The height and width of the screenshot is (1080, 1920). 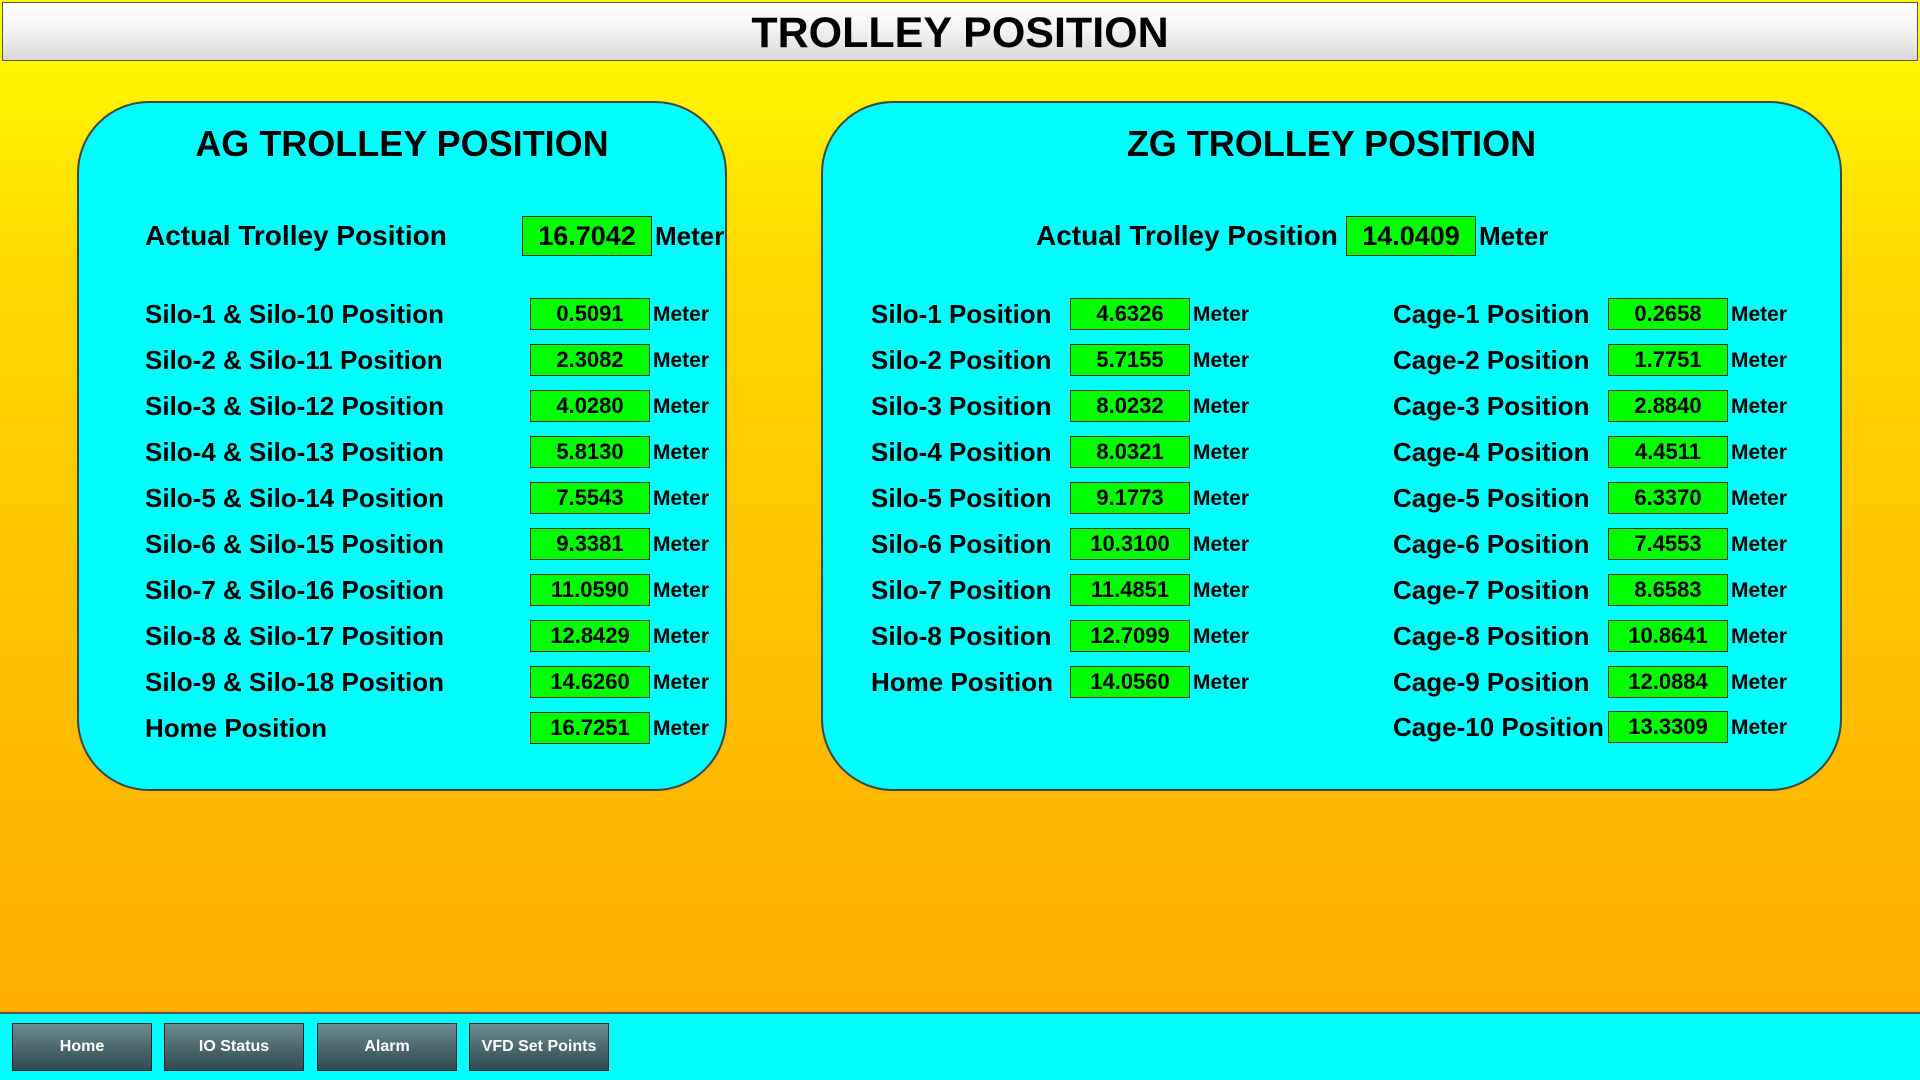 What do you see at coordinates (590, 590) in the screenshot?
I see `ag-row-value: 11.0590` at bounding box center [590, 590].